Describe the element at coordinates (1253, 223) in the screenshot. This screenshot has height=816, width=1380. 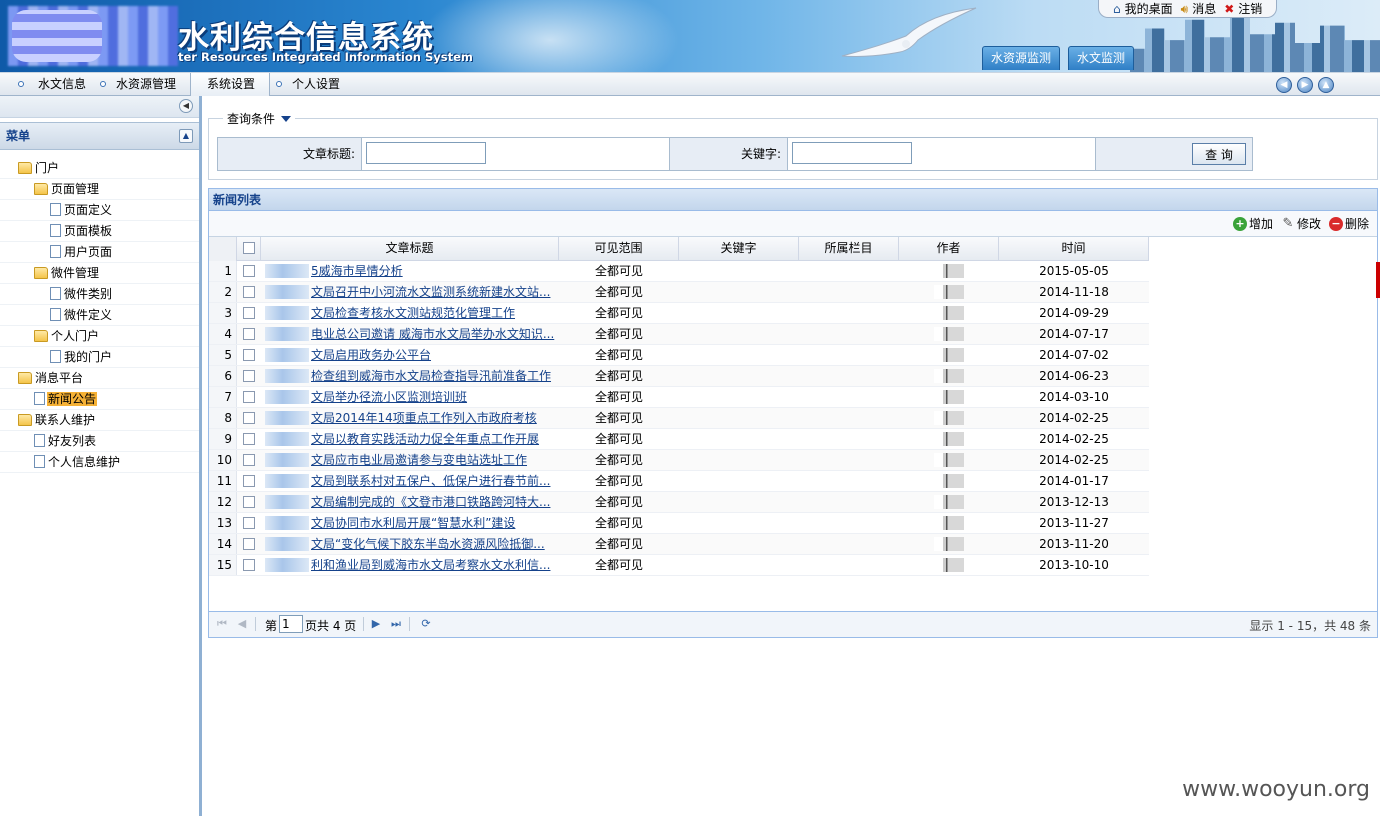
I see `add-button: + 增加` at that location.